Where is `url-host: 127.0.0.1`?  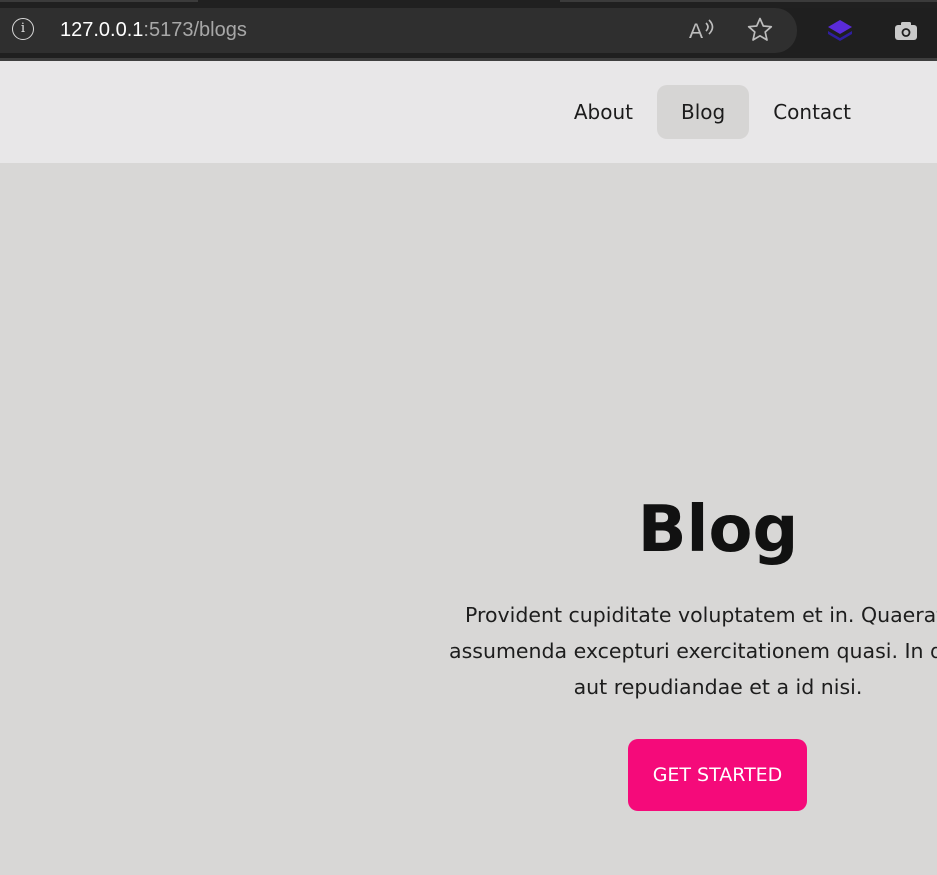 url-host: 127.0.0.1 is located at coordinates (102, 30).